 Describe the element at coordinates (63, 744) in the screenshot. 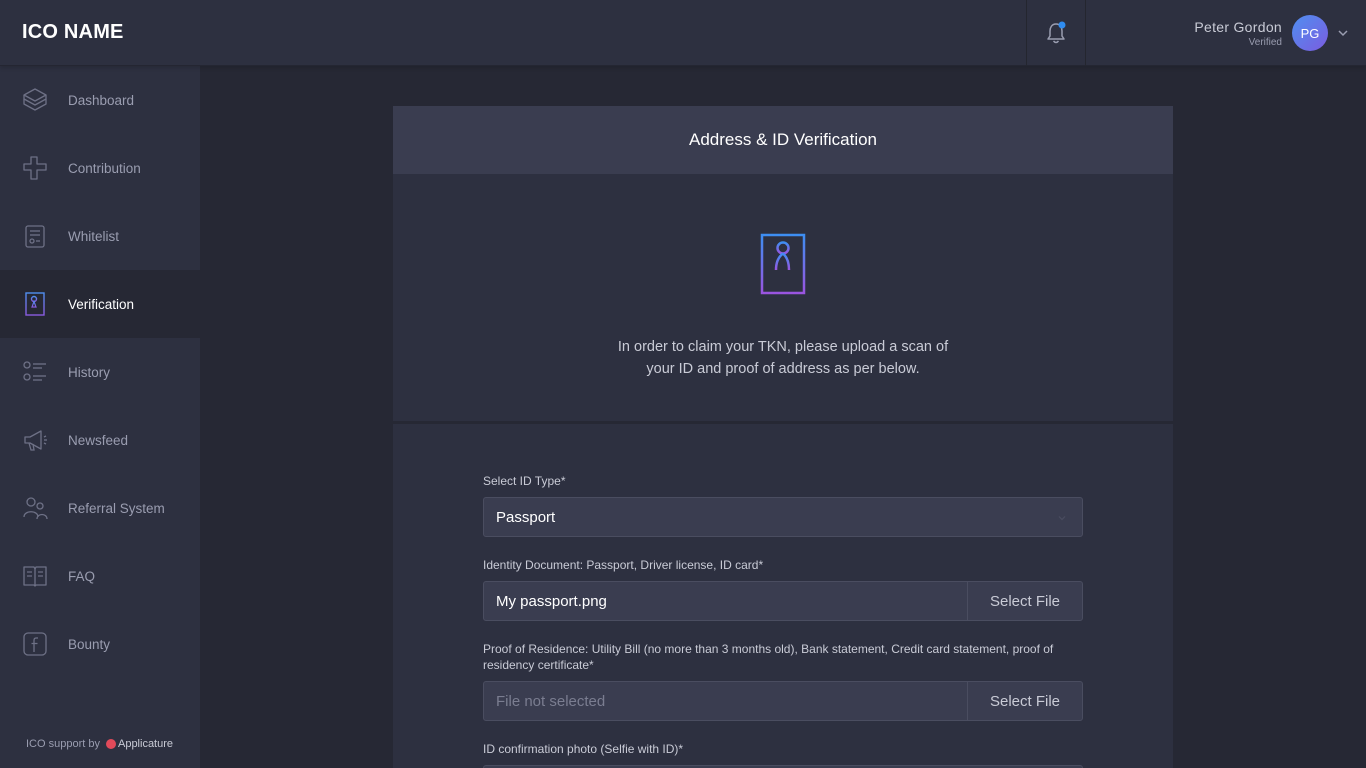

I see `support-credit-prefix: ICO support by` at that location.